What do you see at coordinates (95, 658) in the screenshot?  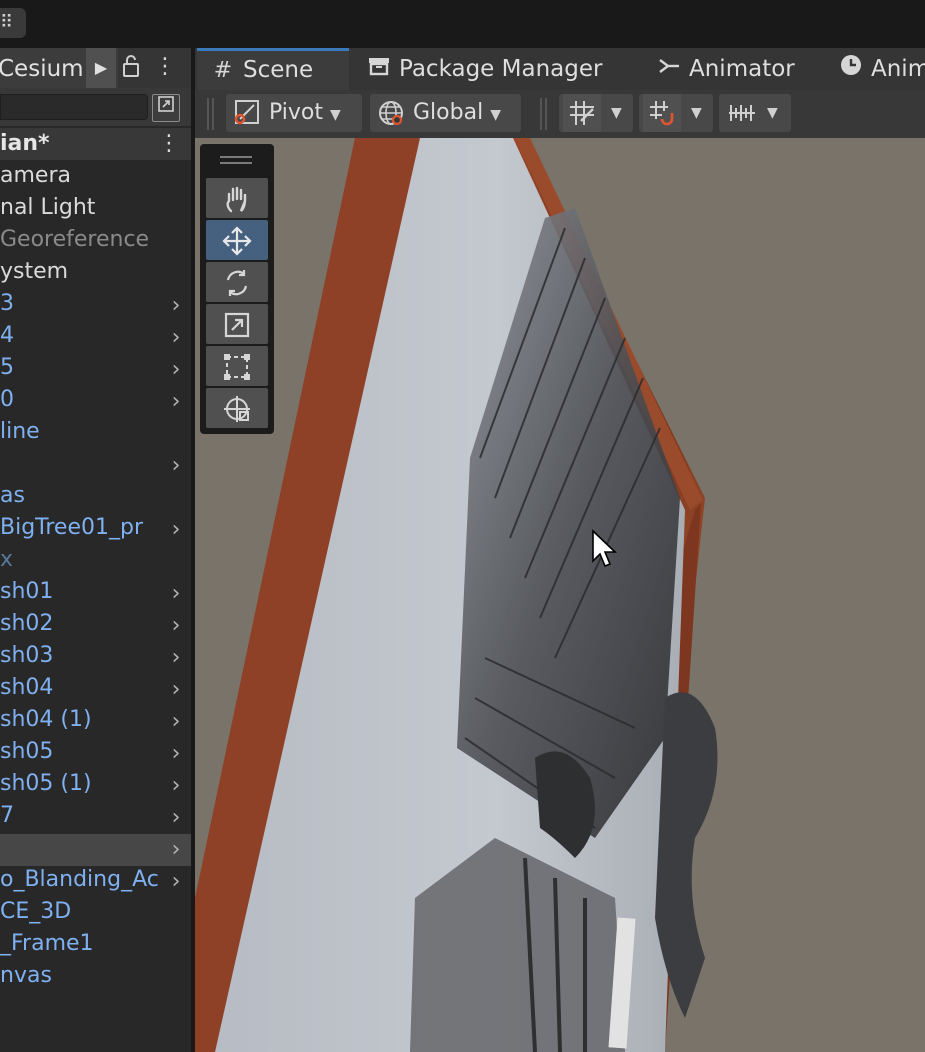 I see `hierarchy-item: sh03 ›` at bounding box center [95, 658].